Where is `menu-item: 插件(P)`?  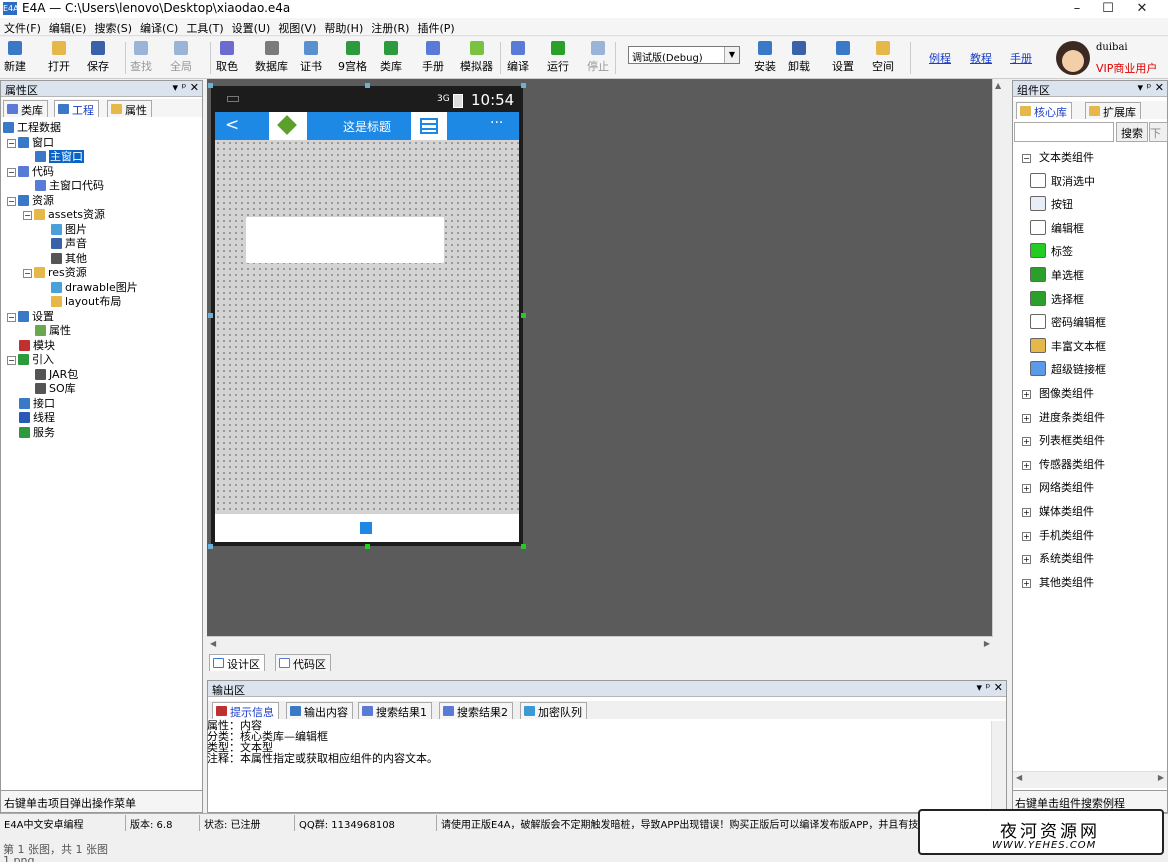 menu-item: 插件(P) is located at coordinates (435, 27).